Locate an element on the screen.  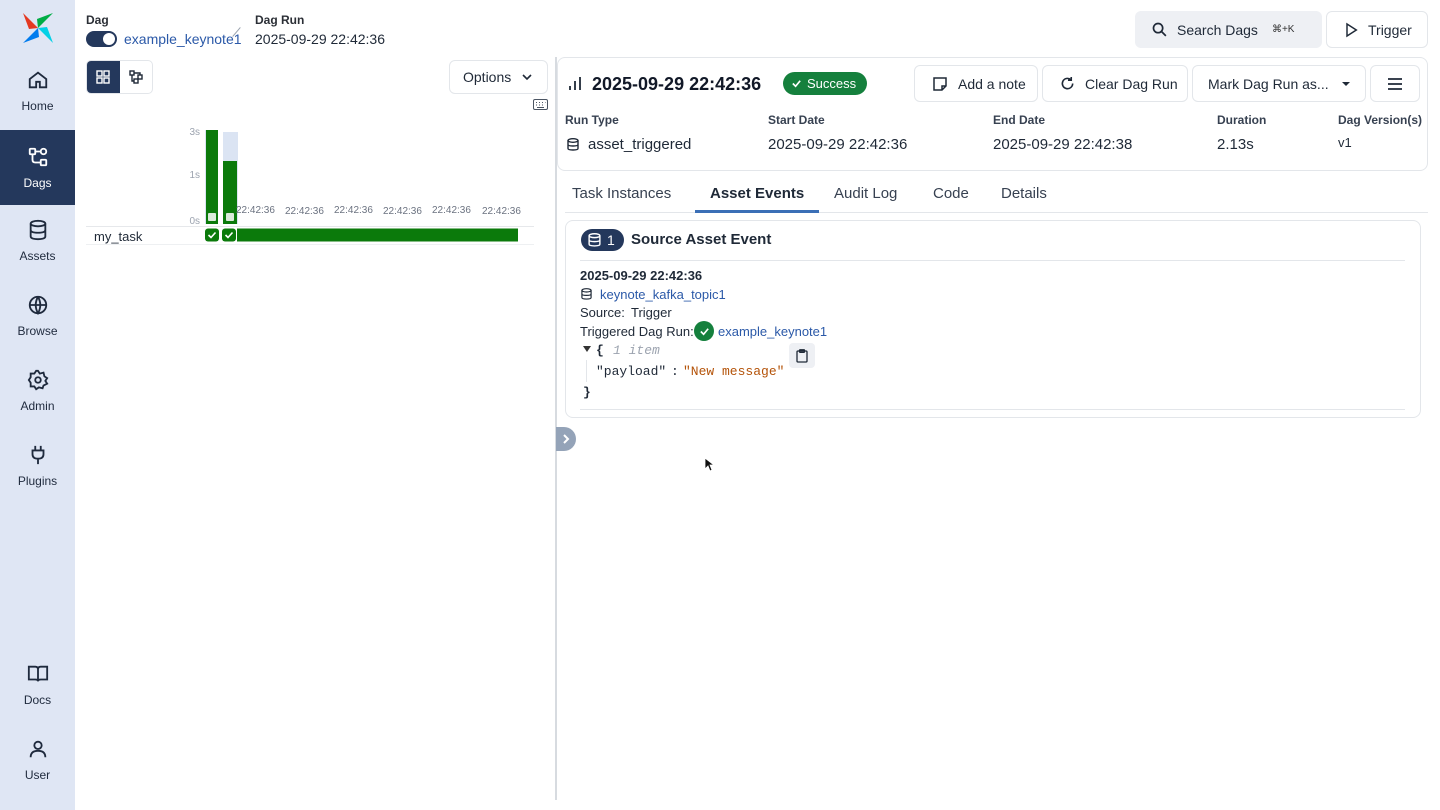
sidebar-item-dags: Dags is located at coordinates (37, 167).